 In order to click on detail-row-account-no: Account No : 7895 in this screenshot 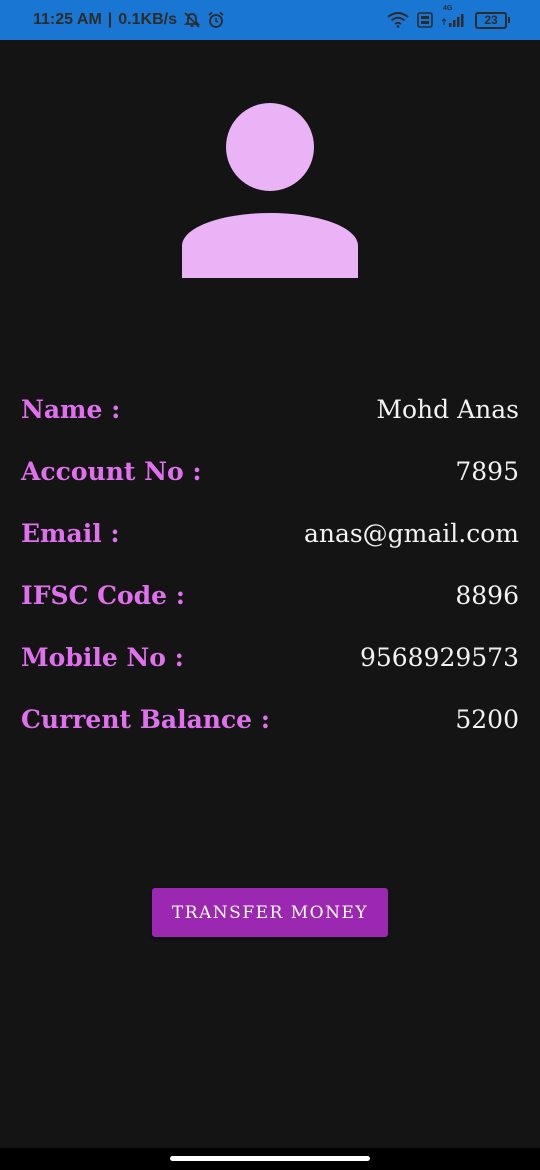, I will do `click(270, 481)`.